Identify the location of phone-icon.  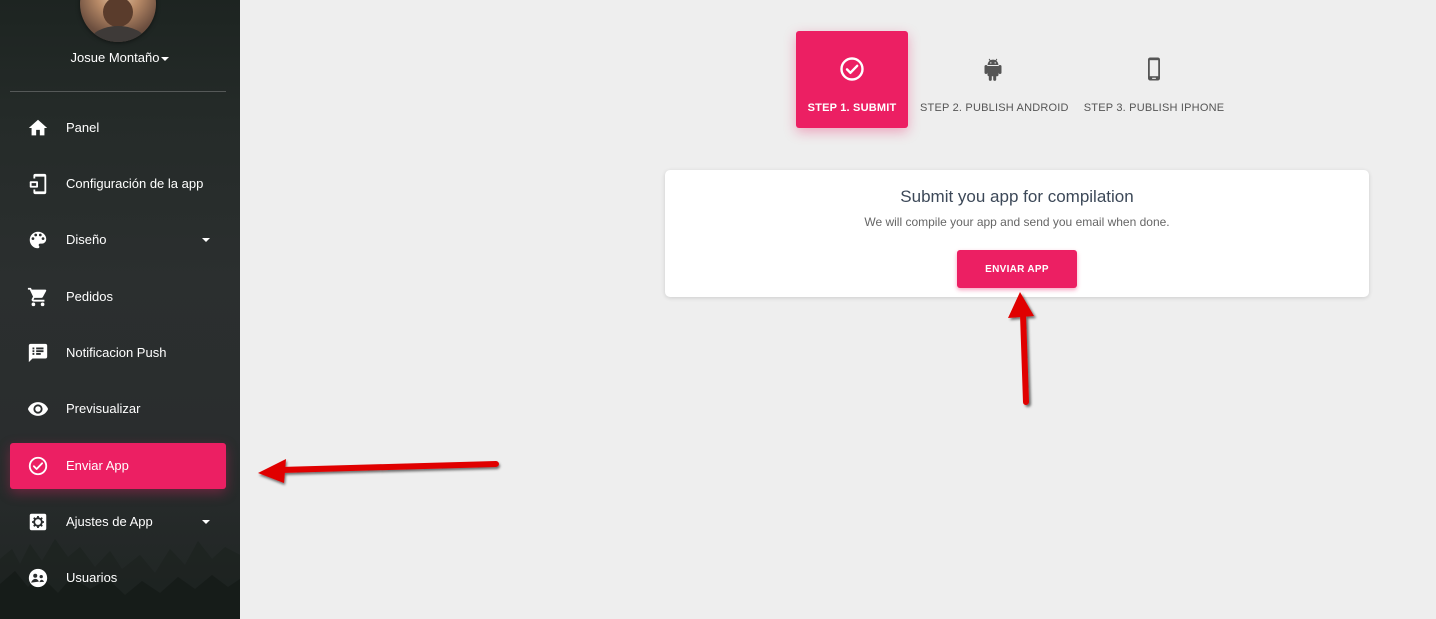
(1154, 69).